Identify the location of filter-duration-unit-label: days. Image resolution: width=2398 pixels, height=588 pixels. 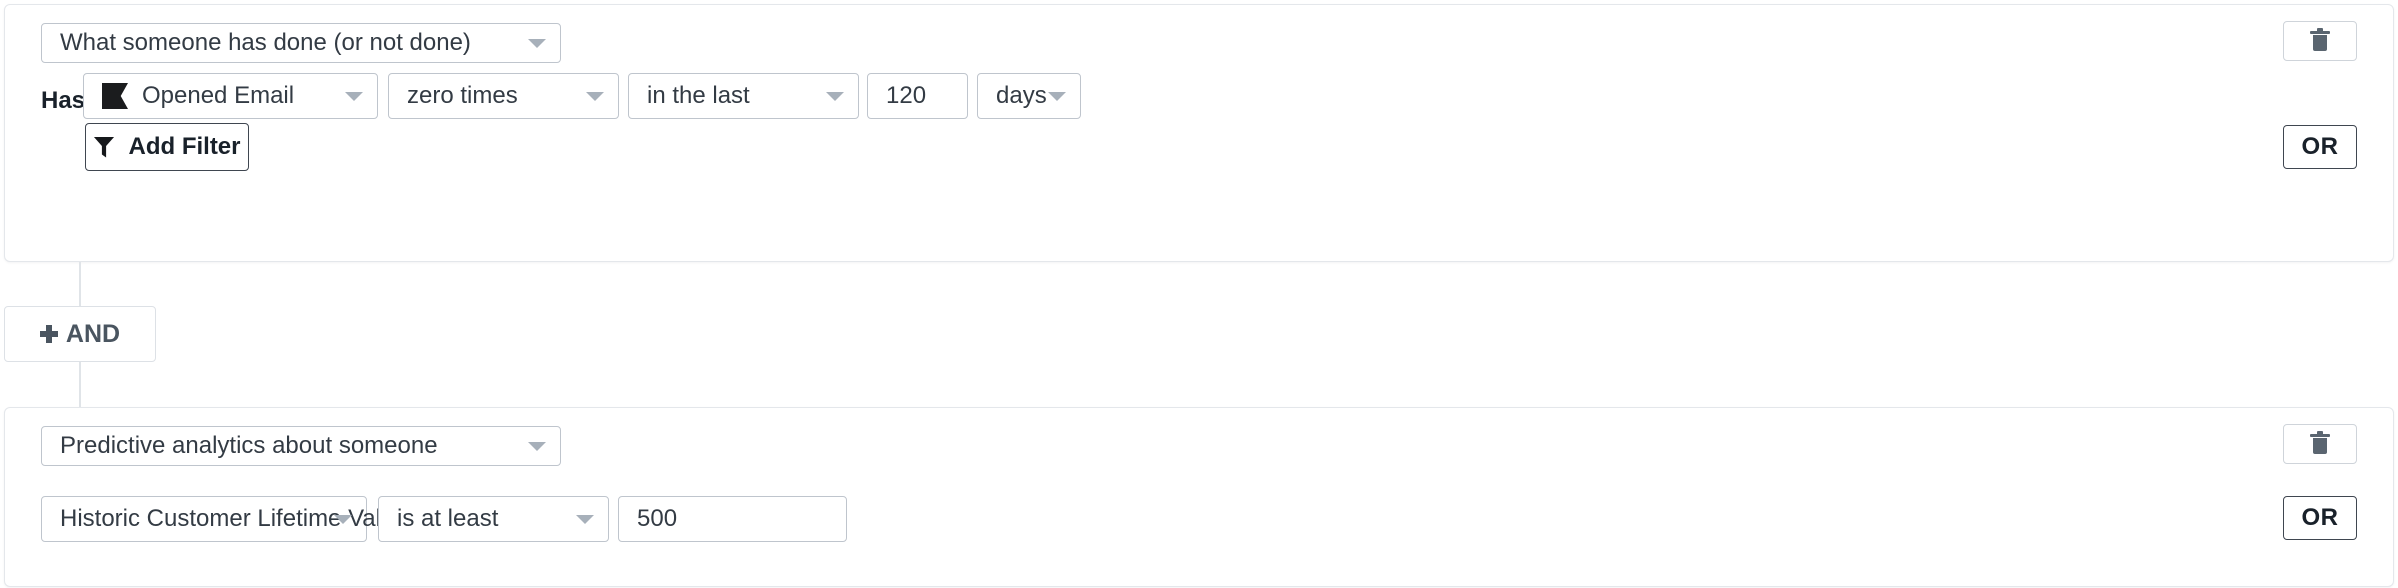
(1021, 95).